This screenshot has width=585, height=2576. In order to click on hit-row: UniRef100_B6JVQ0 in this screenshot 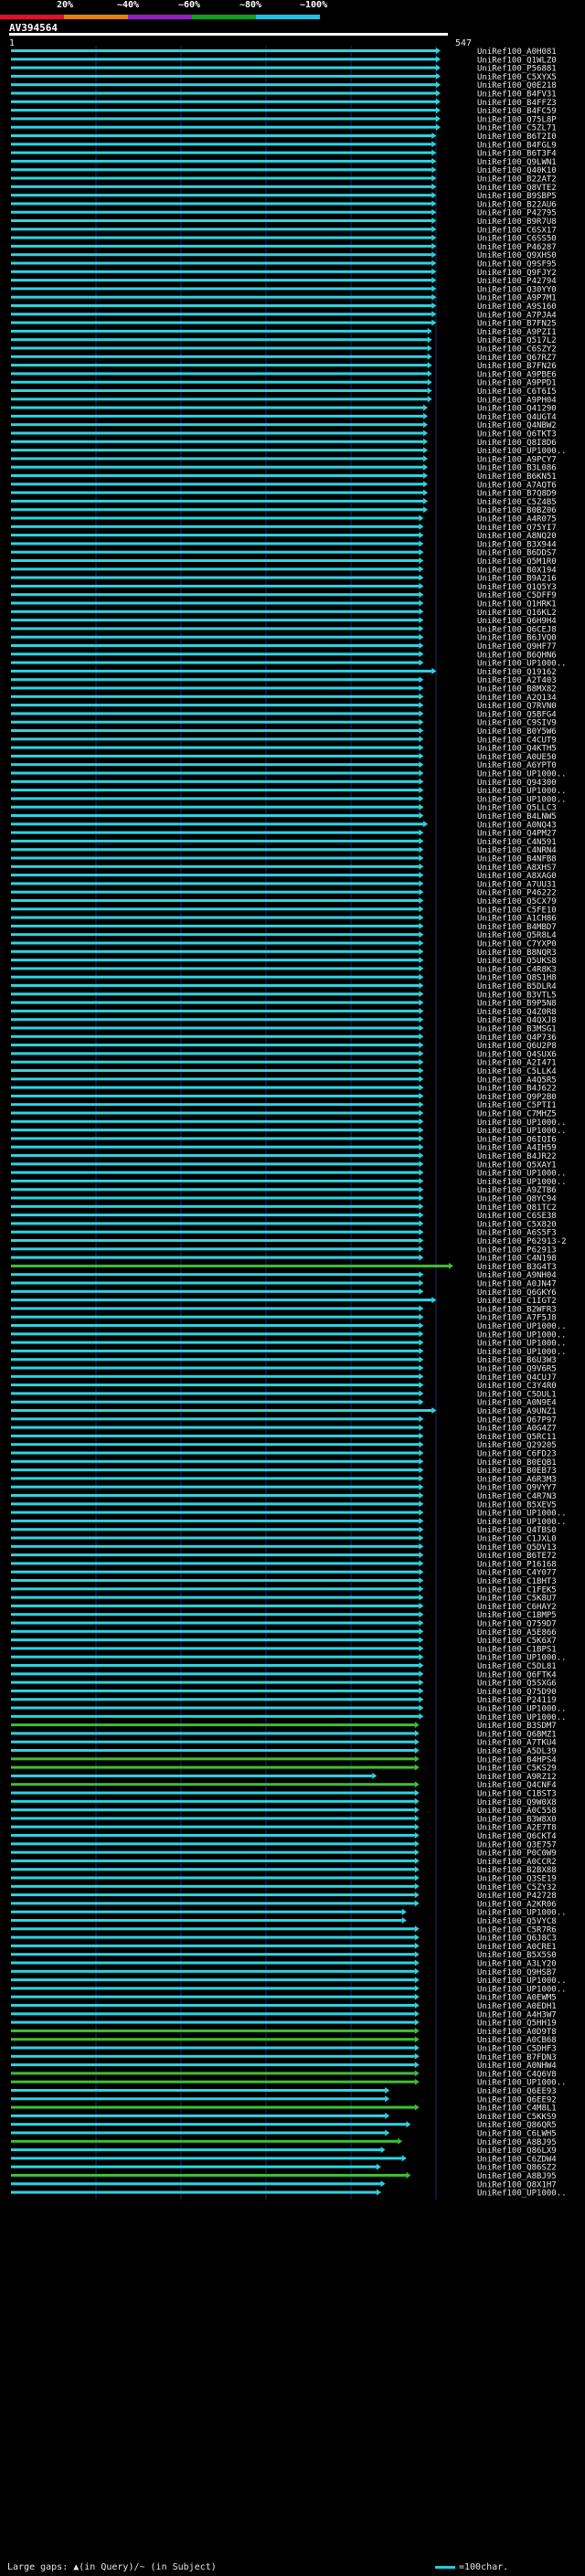, I will do `click(284, 638)`.